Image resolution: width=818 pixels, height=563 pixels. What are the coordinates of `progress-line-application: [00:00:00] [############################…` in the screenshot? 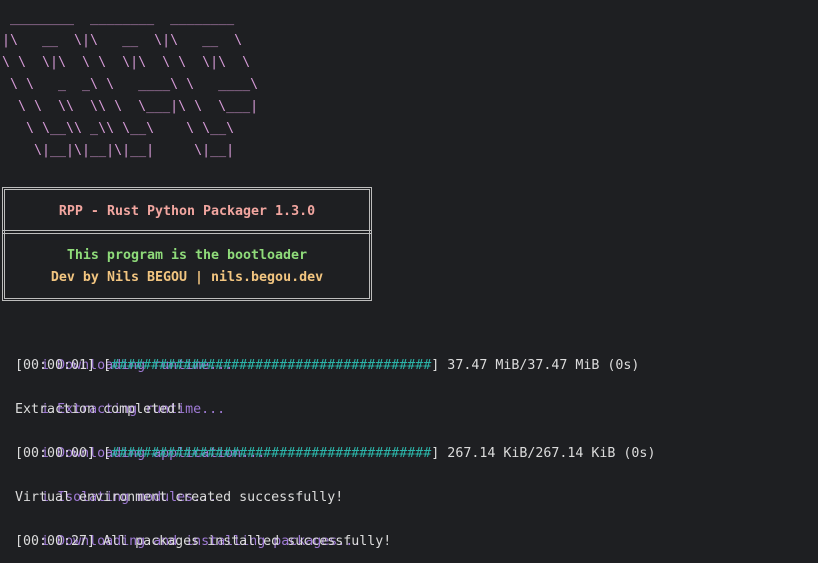 It's located at (335, 454).